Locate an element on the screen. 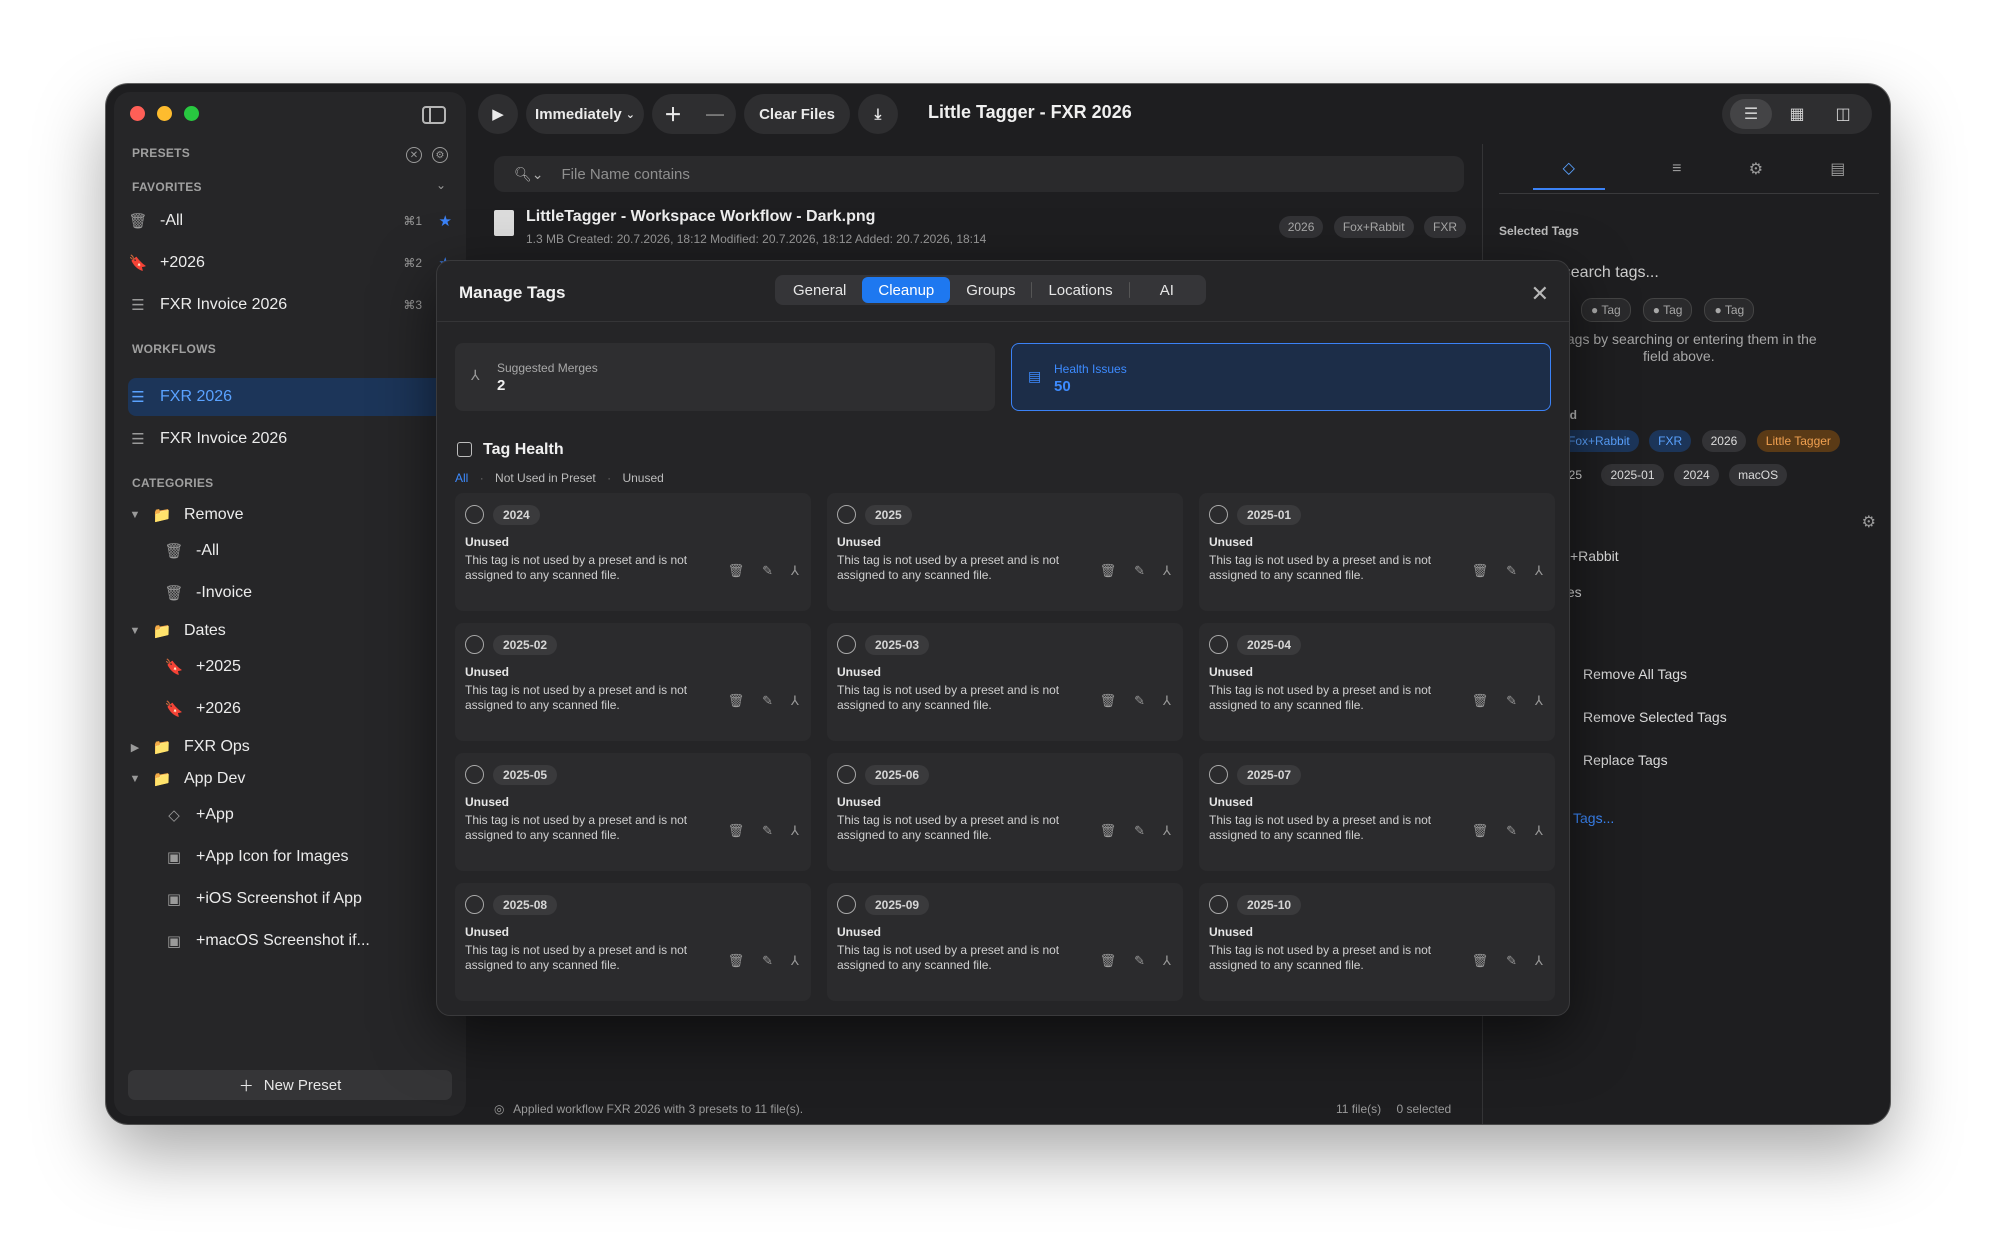 The width and height of the screenshot is (1996, 1255). filter-tab-icon: ≡ is located at coordinates (1676, 169).